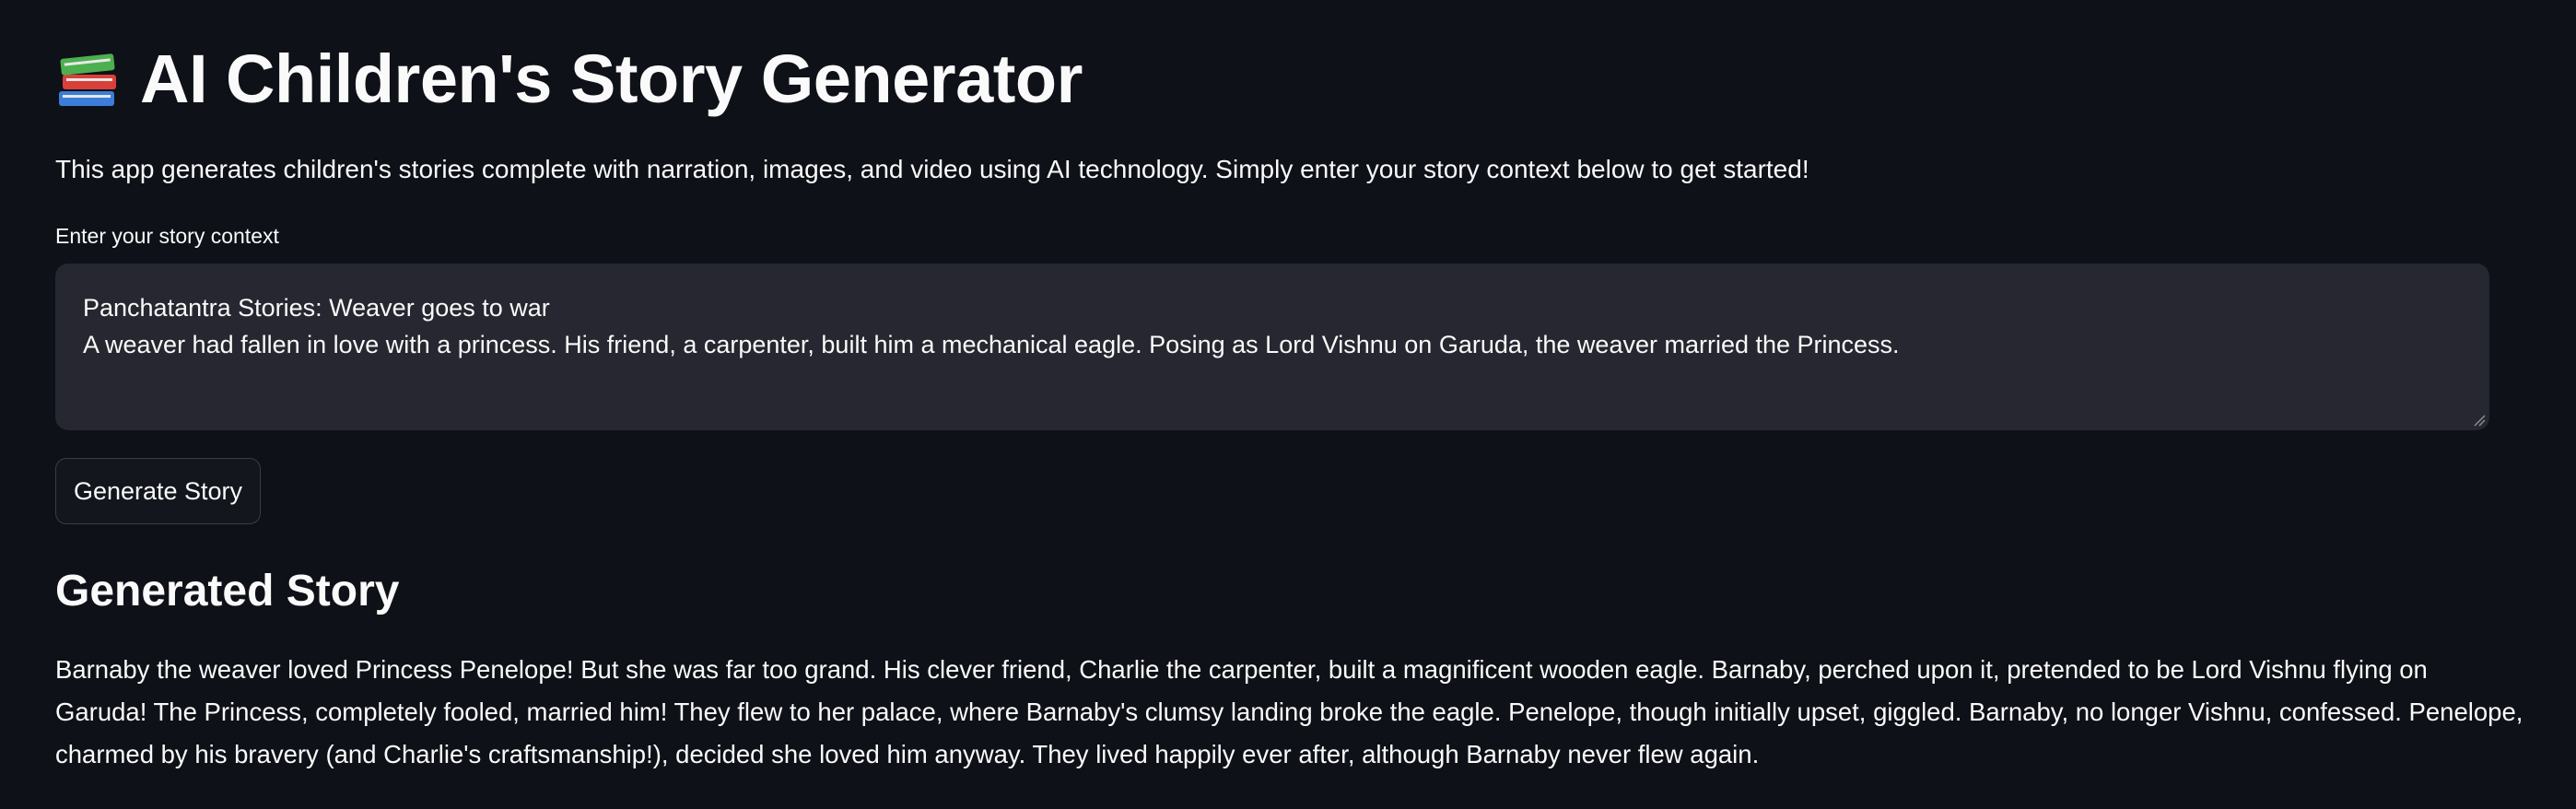 This screenshot has height=809, width=2576. I want to click on generated-story-heading: Generated Story, so click(227, 591).